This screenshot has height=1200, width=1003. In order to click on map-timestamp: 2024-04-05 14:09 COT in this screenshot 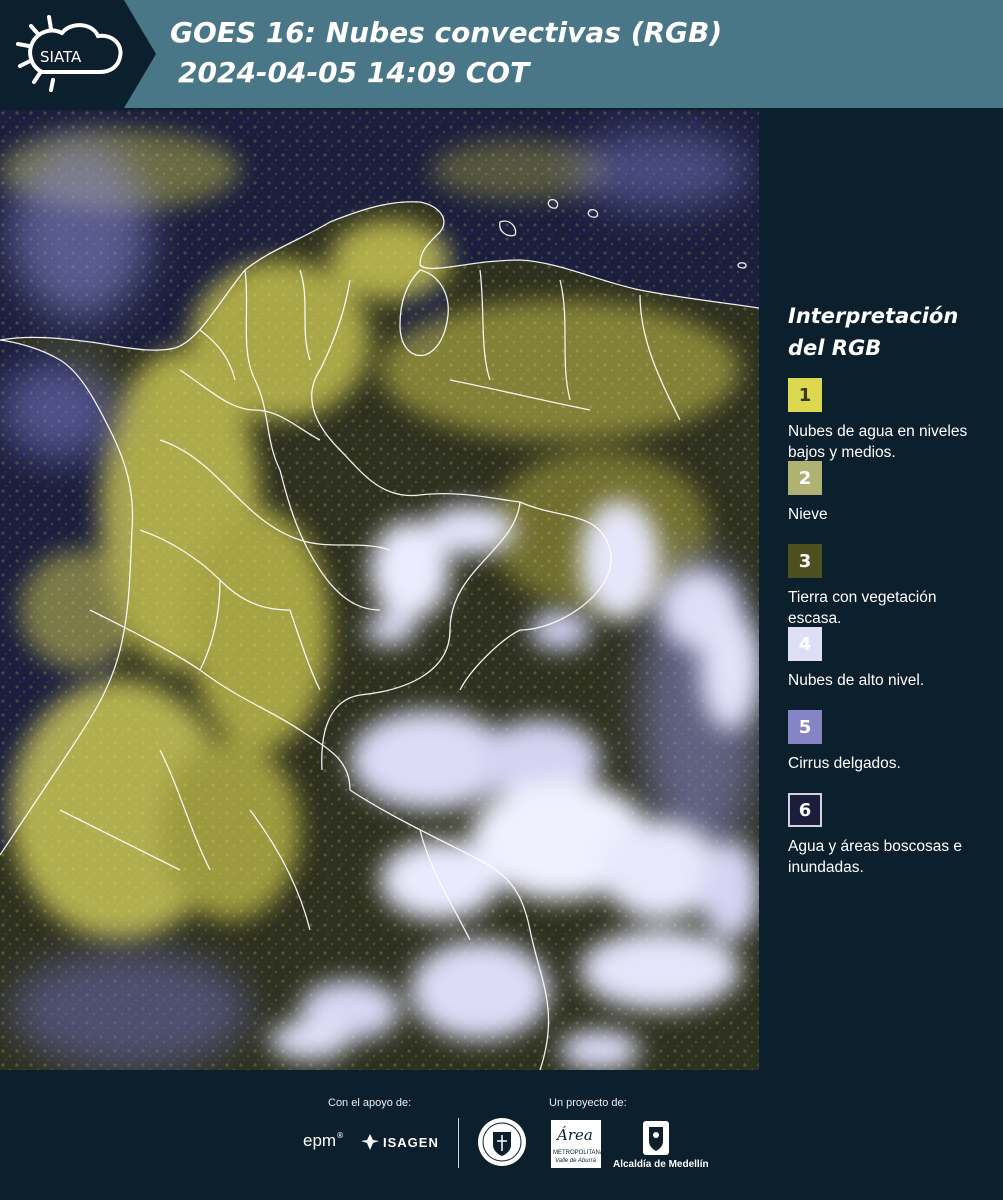, I will do `click(354, 72)`.